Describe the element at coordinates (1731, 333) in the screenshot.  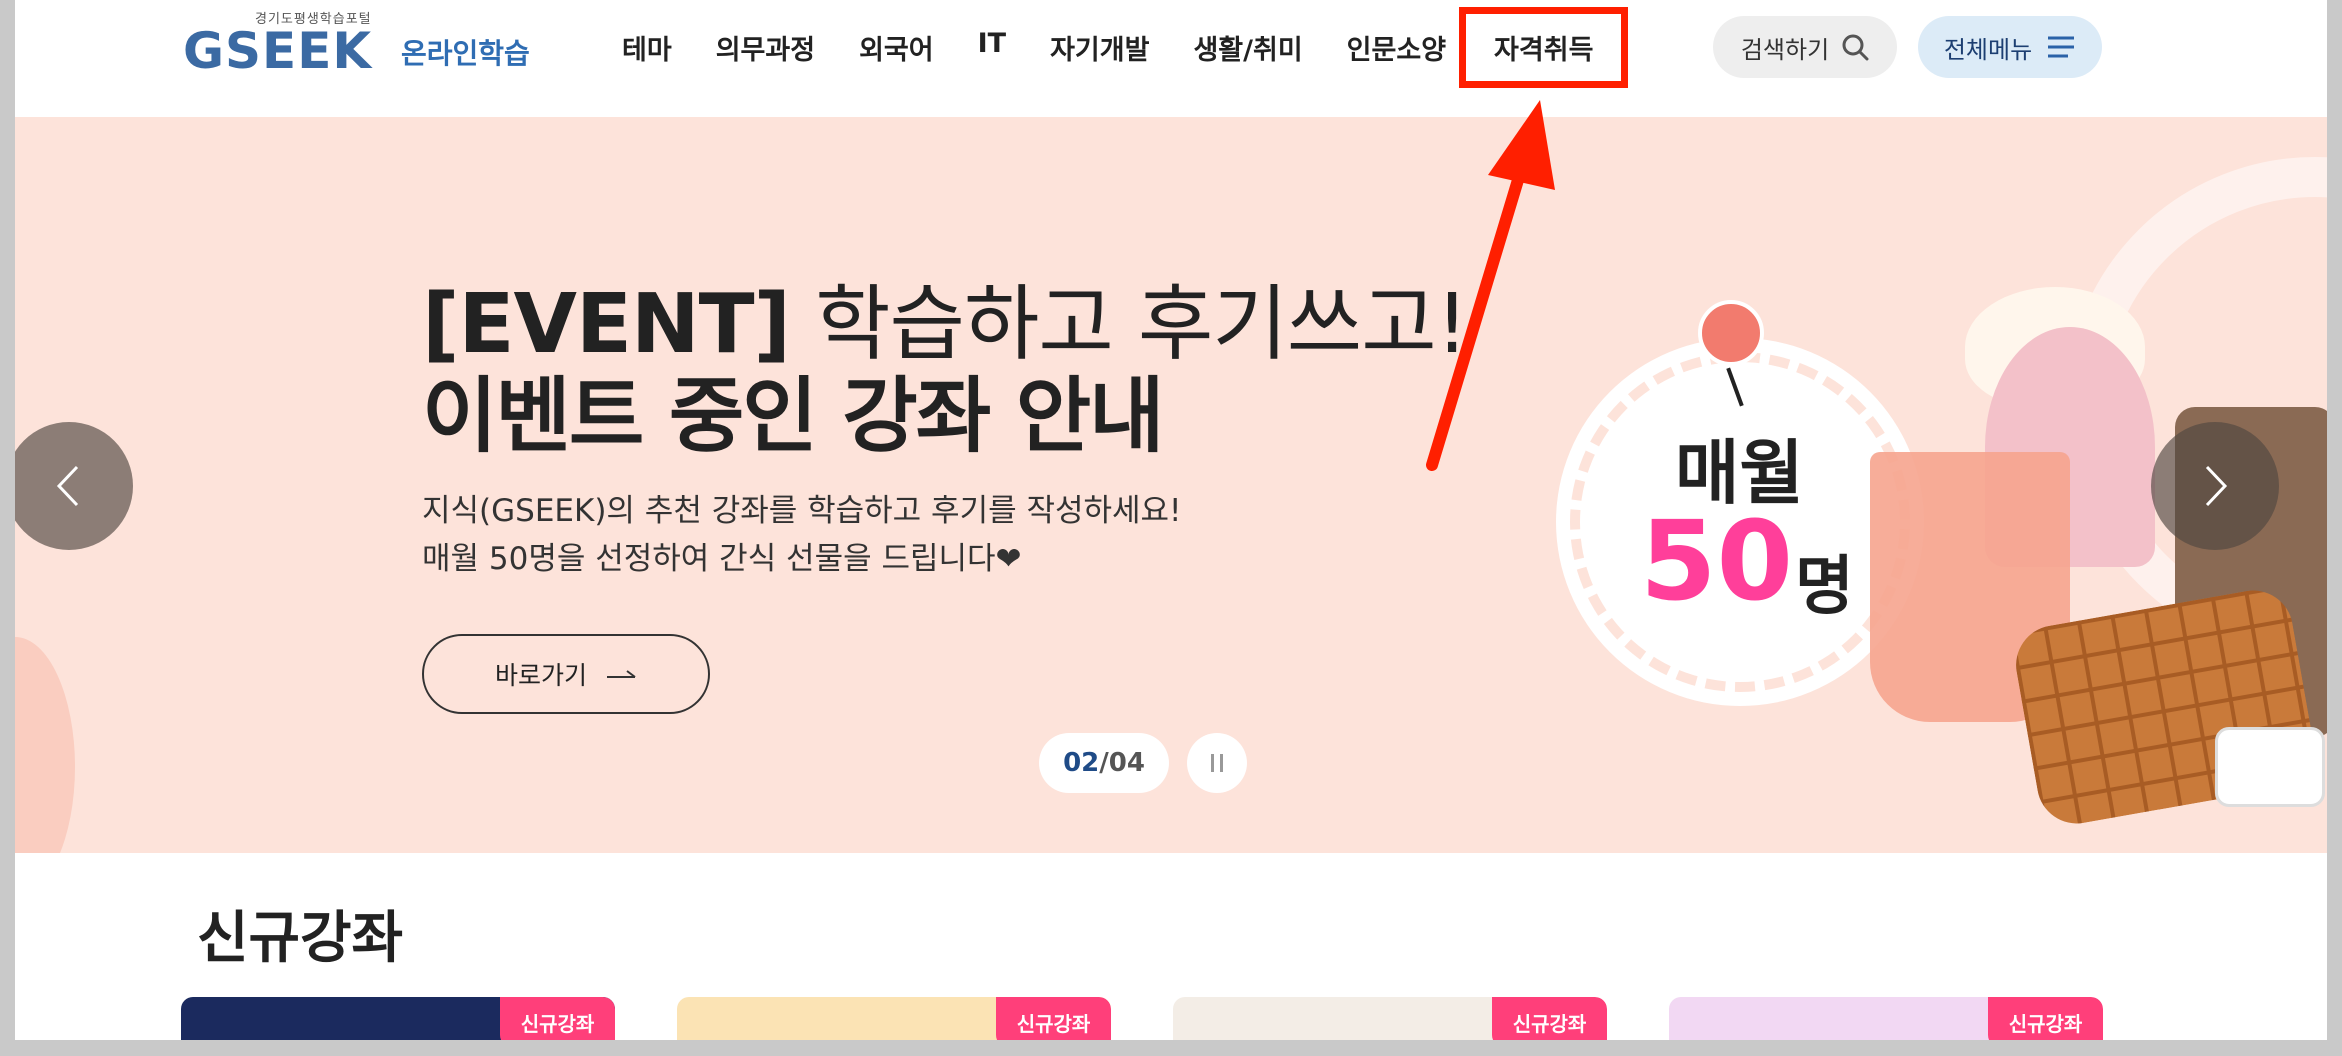
I see `pin-icon` at that location.